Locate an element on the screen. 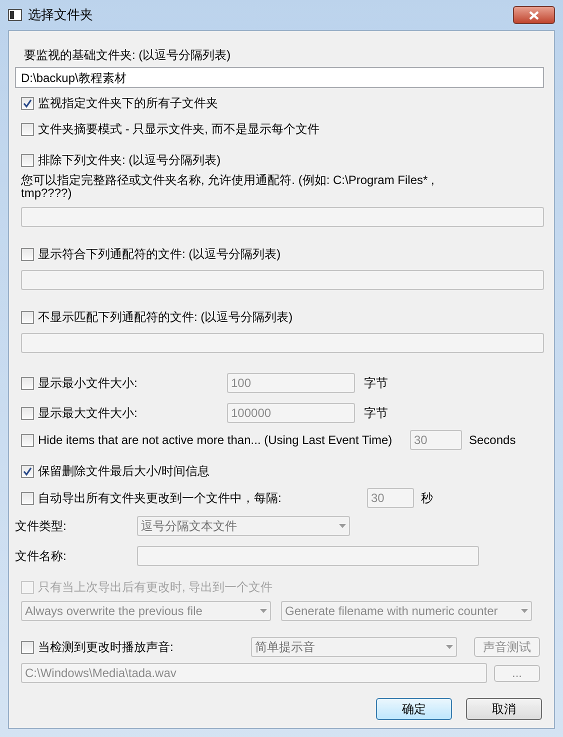 This screenshot has height=737, width=563. dropdown: 逗号分隔文本文件 is located at coordinates (243, 526).